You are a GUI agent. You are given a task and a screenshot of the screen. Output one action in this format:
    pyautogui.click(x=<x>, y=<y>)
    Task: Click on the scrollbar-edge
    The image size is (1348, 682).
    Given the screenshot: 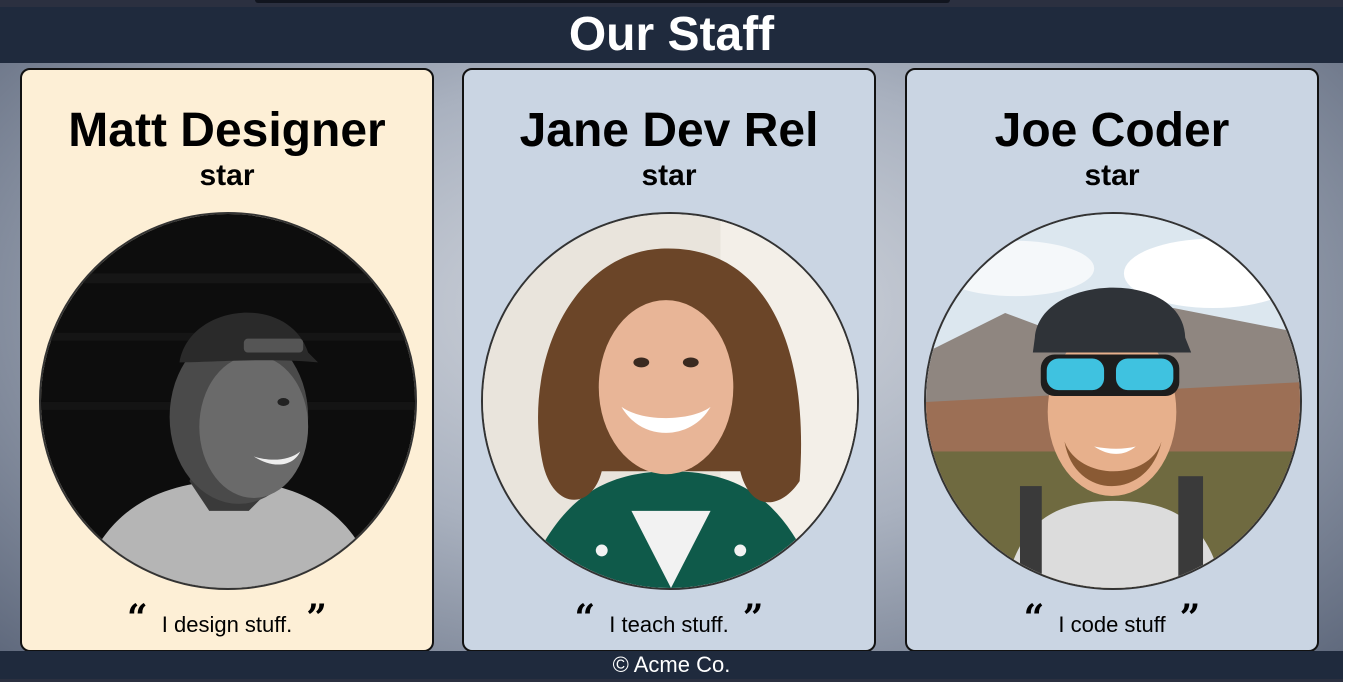 What is the action you would take?
    pyautogui.click(x=1345, y=341)
    